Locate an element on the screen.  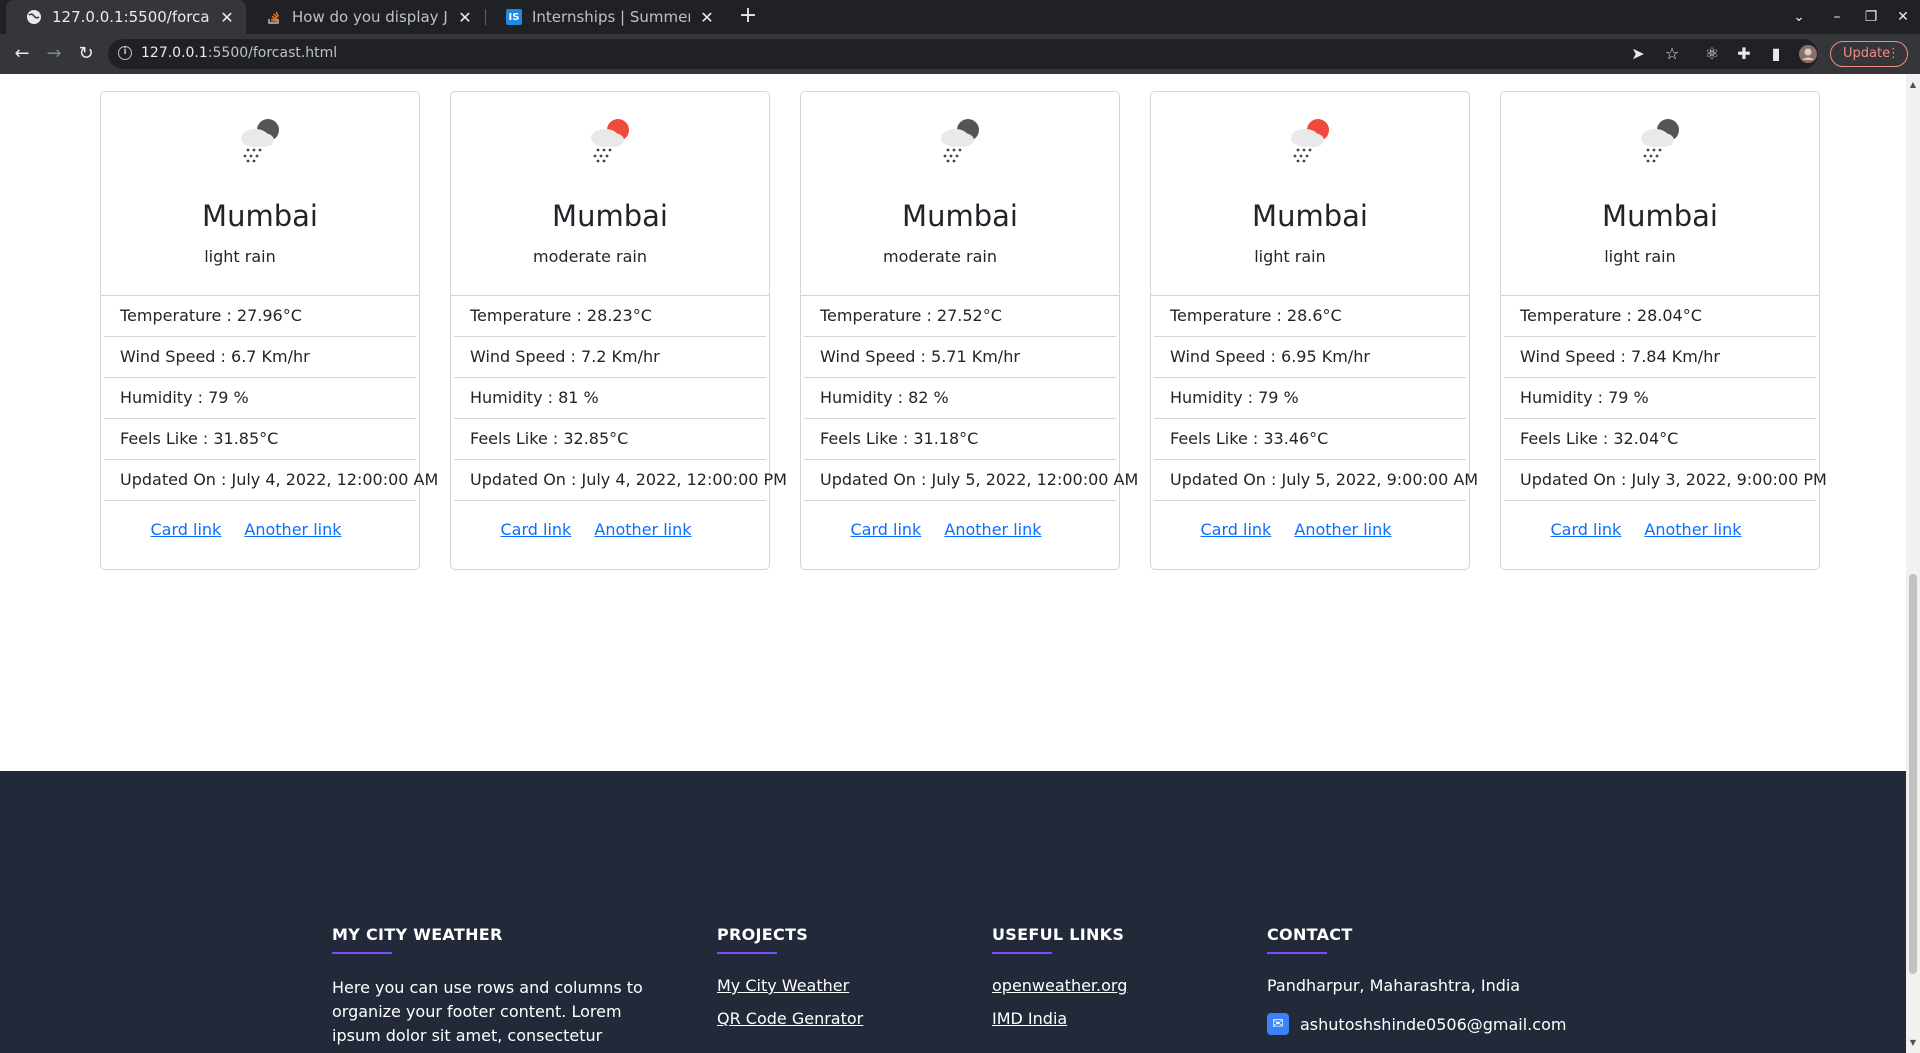
footer-contact-title: CONTACT is located at coordinates (1310, 934).